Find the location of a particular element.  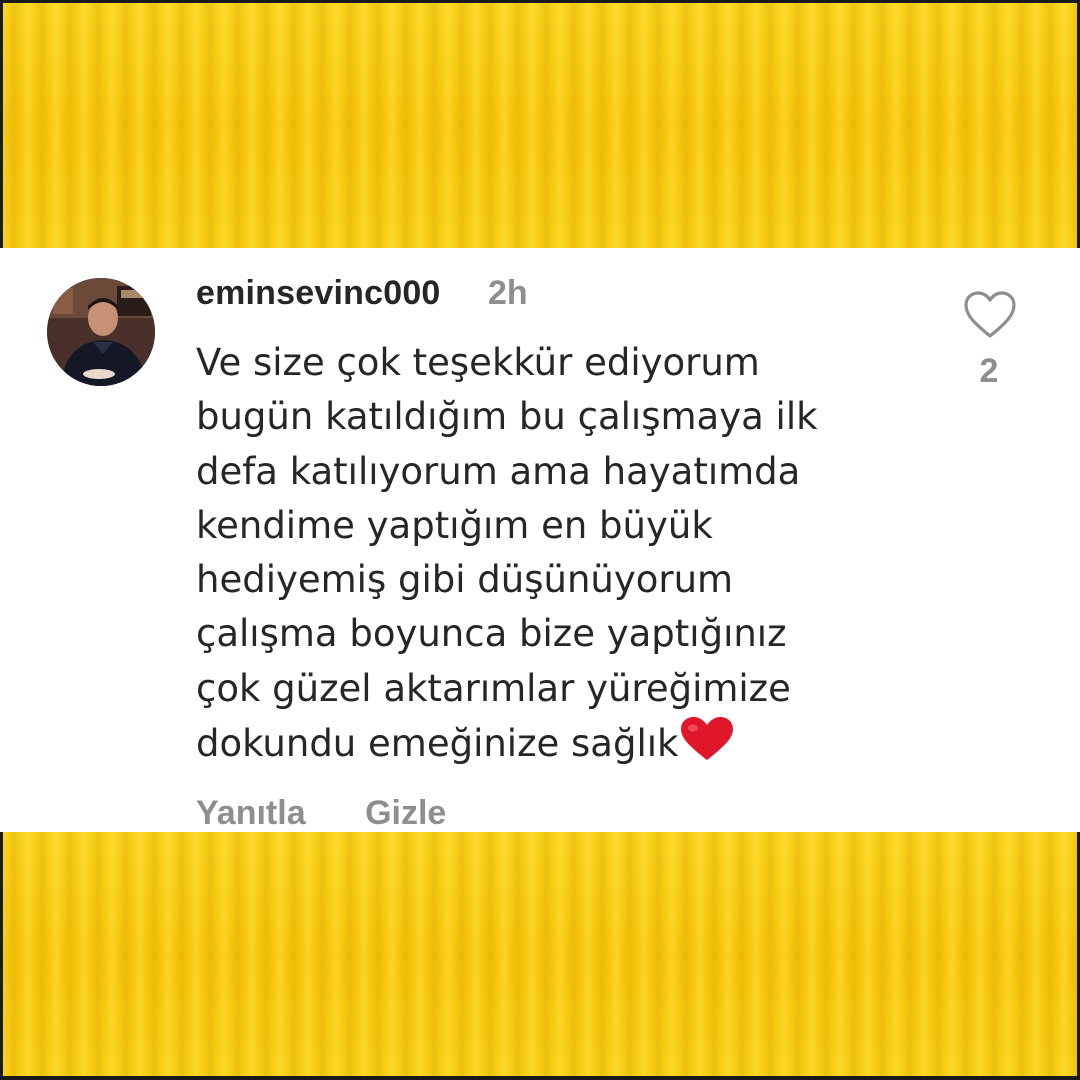

like-button is located at coordinates (990, 315).